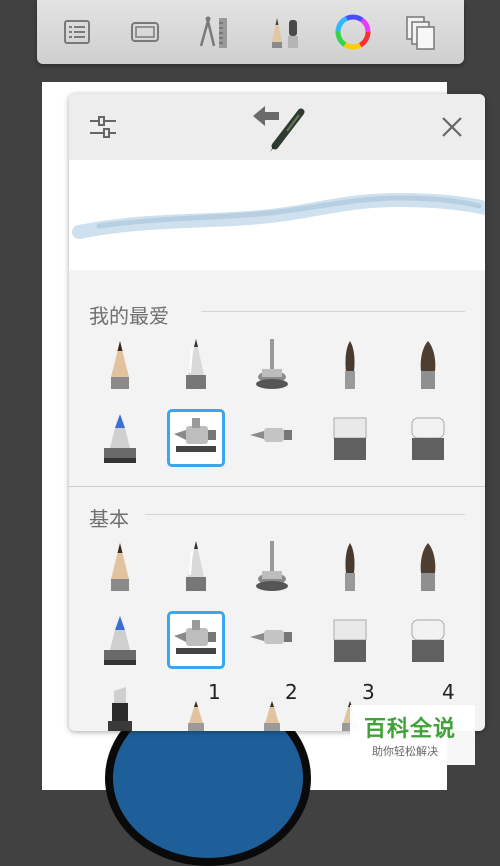 This screenshot has width=500, height=866. What do you see at coordinates (277, 486) in the screenshot?
I see `section-divider` at bounding box center [277, 486].